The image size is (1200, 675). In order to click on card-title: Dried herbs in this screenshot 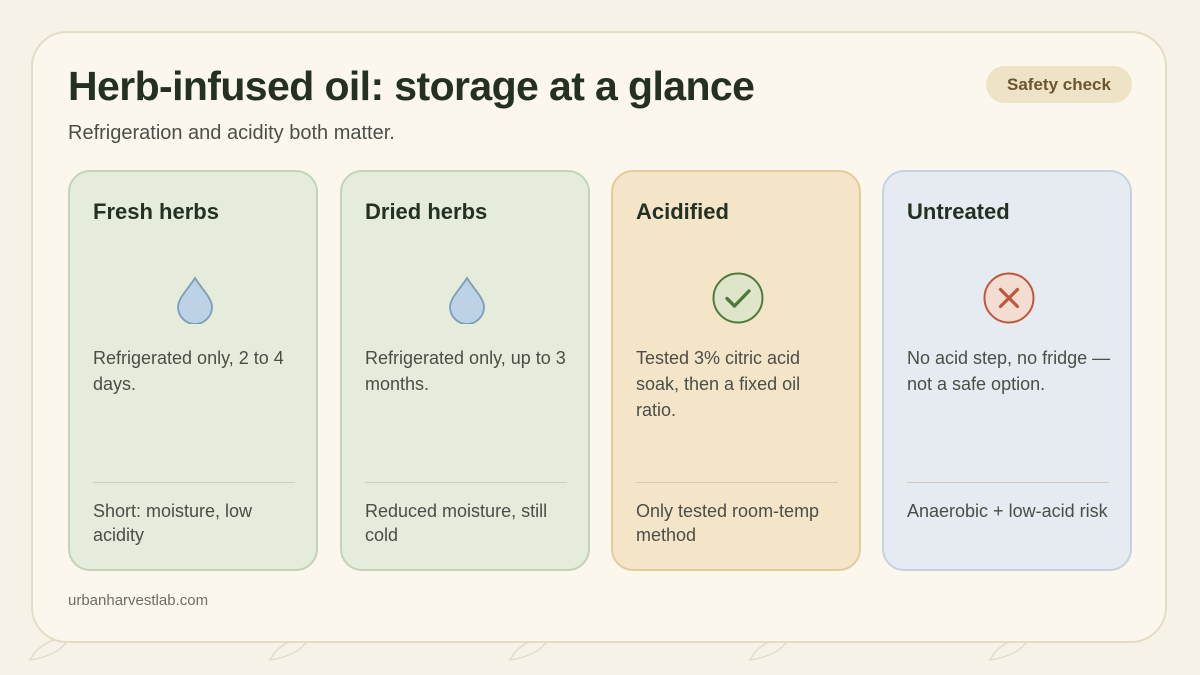, I will do `click(426, 211)`.